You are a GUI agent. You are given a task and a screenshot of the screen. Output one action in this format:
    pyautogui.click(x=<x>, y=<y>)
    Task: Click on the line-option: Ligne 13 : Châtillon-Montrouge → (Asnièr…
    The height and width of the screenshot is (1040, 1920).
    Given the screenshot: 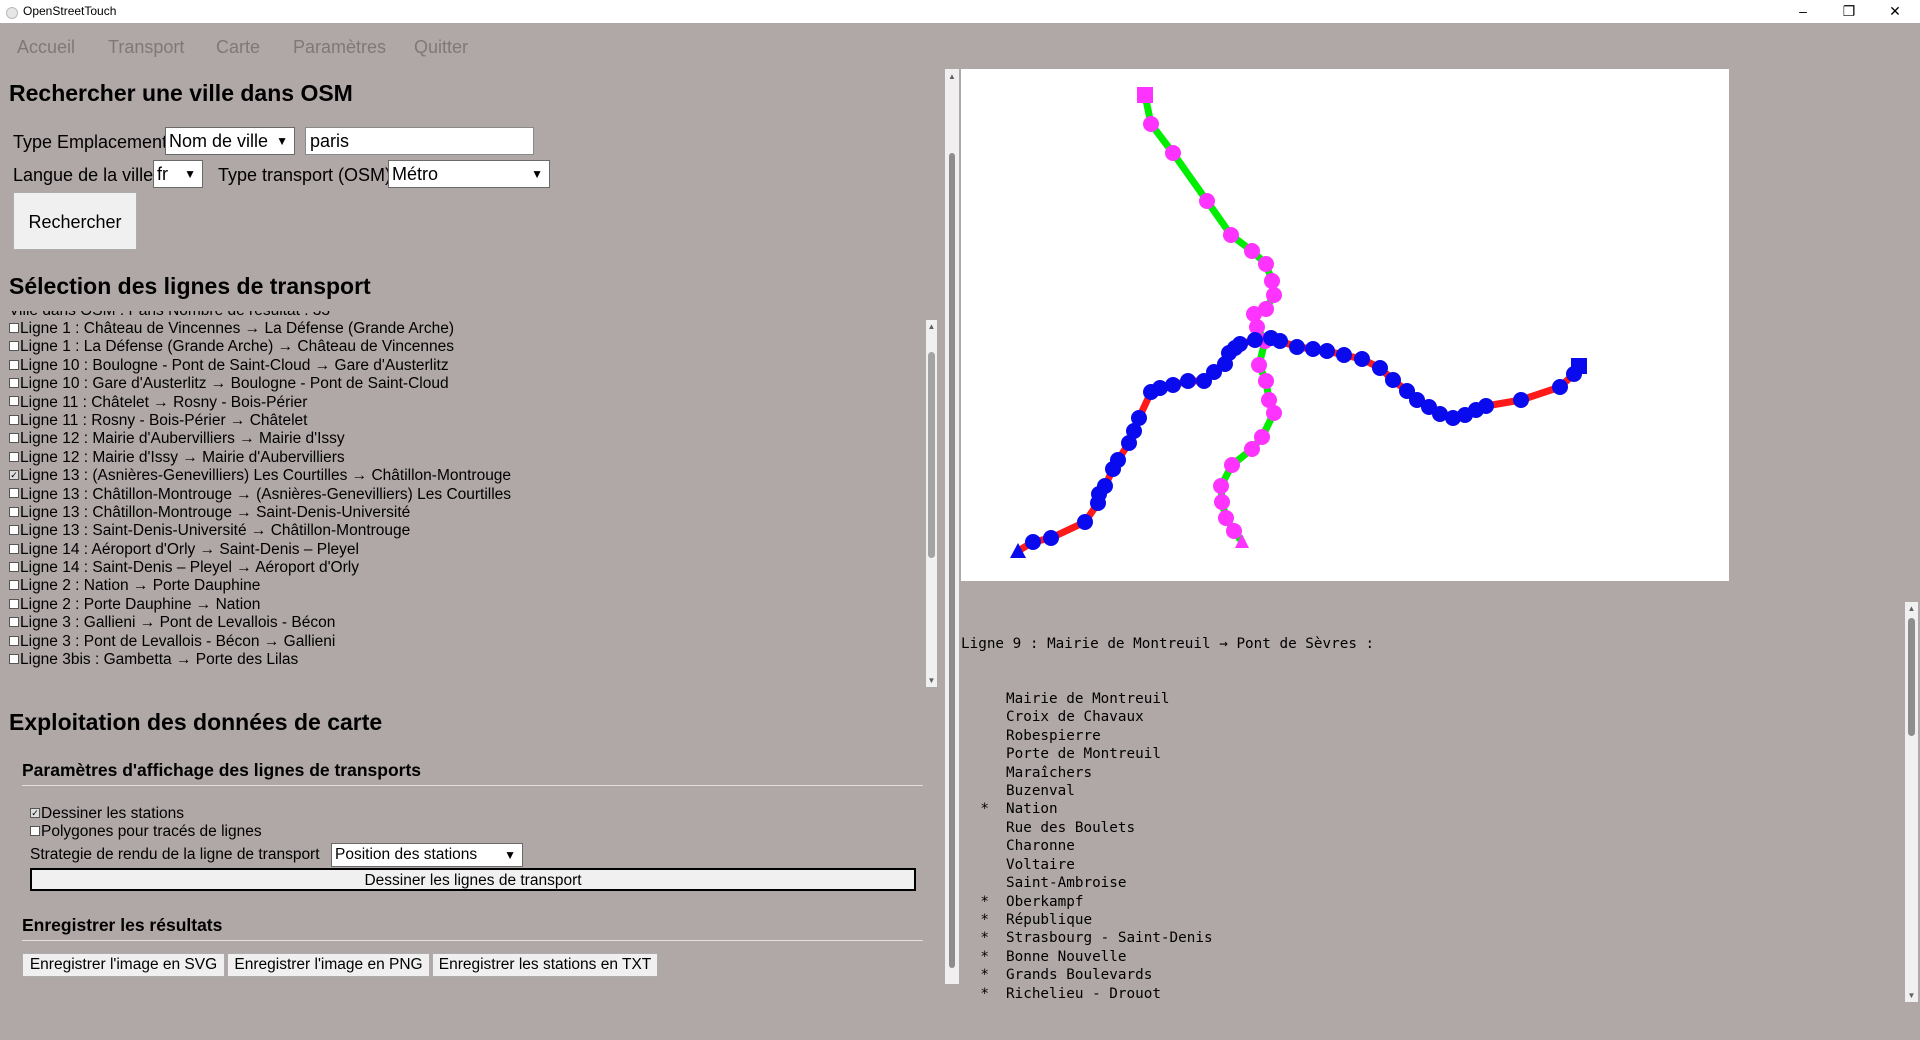 What is the action you would take?
    pyautogui.click(x=468, y=495)
    